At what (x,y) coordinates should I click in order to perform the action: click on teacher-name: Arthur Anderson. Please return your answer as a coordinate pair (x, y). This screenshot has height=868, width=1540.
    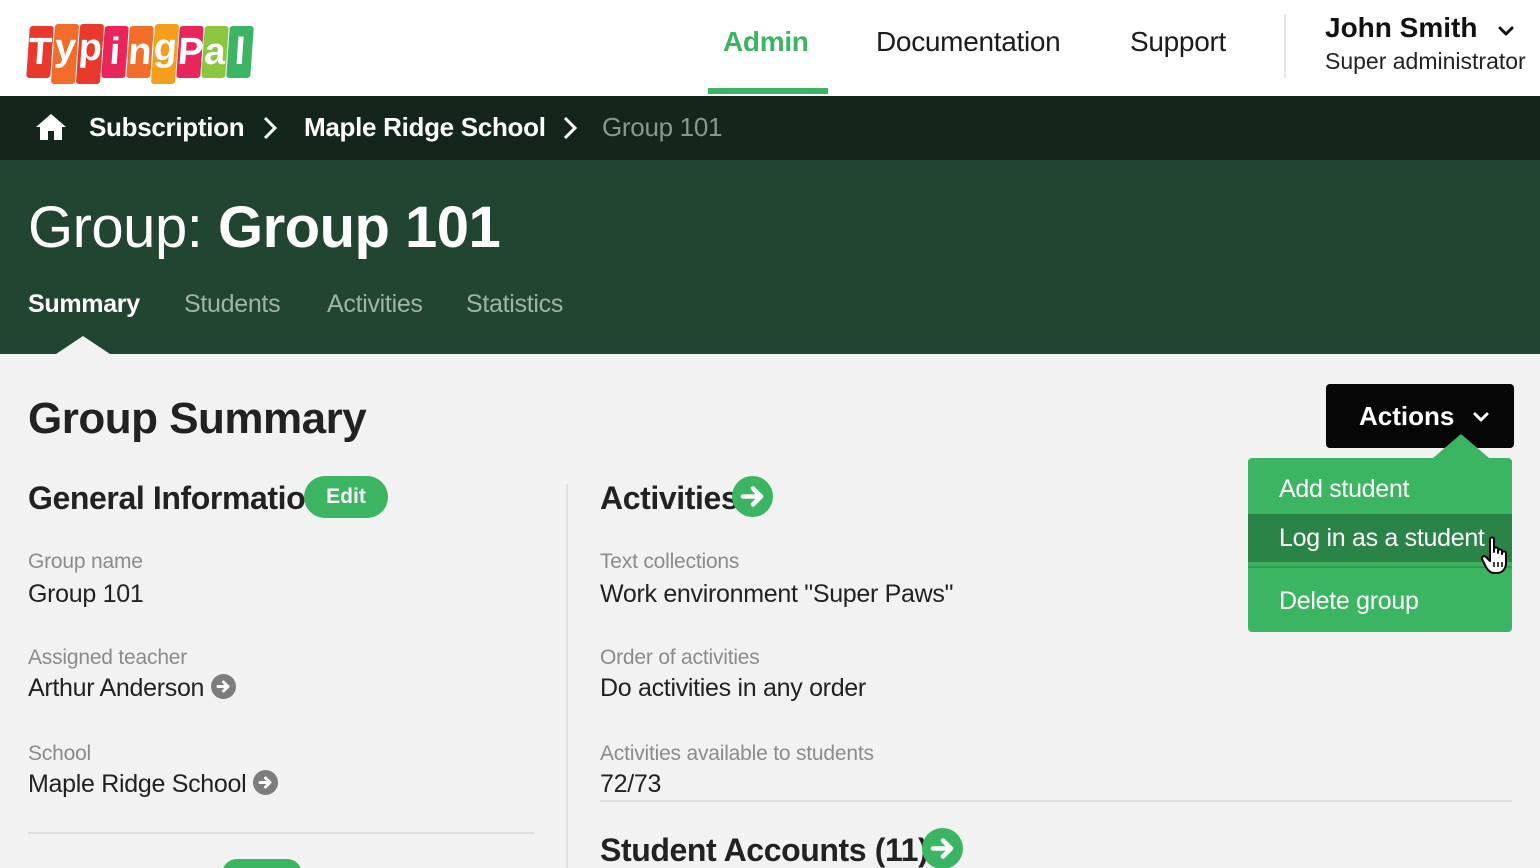
    Looking at the image, I should click on (116, 688).